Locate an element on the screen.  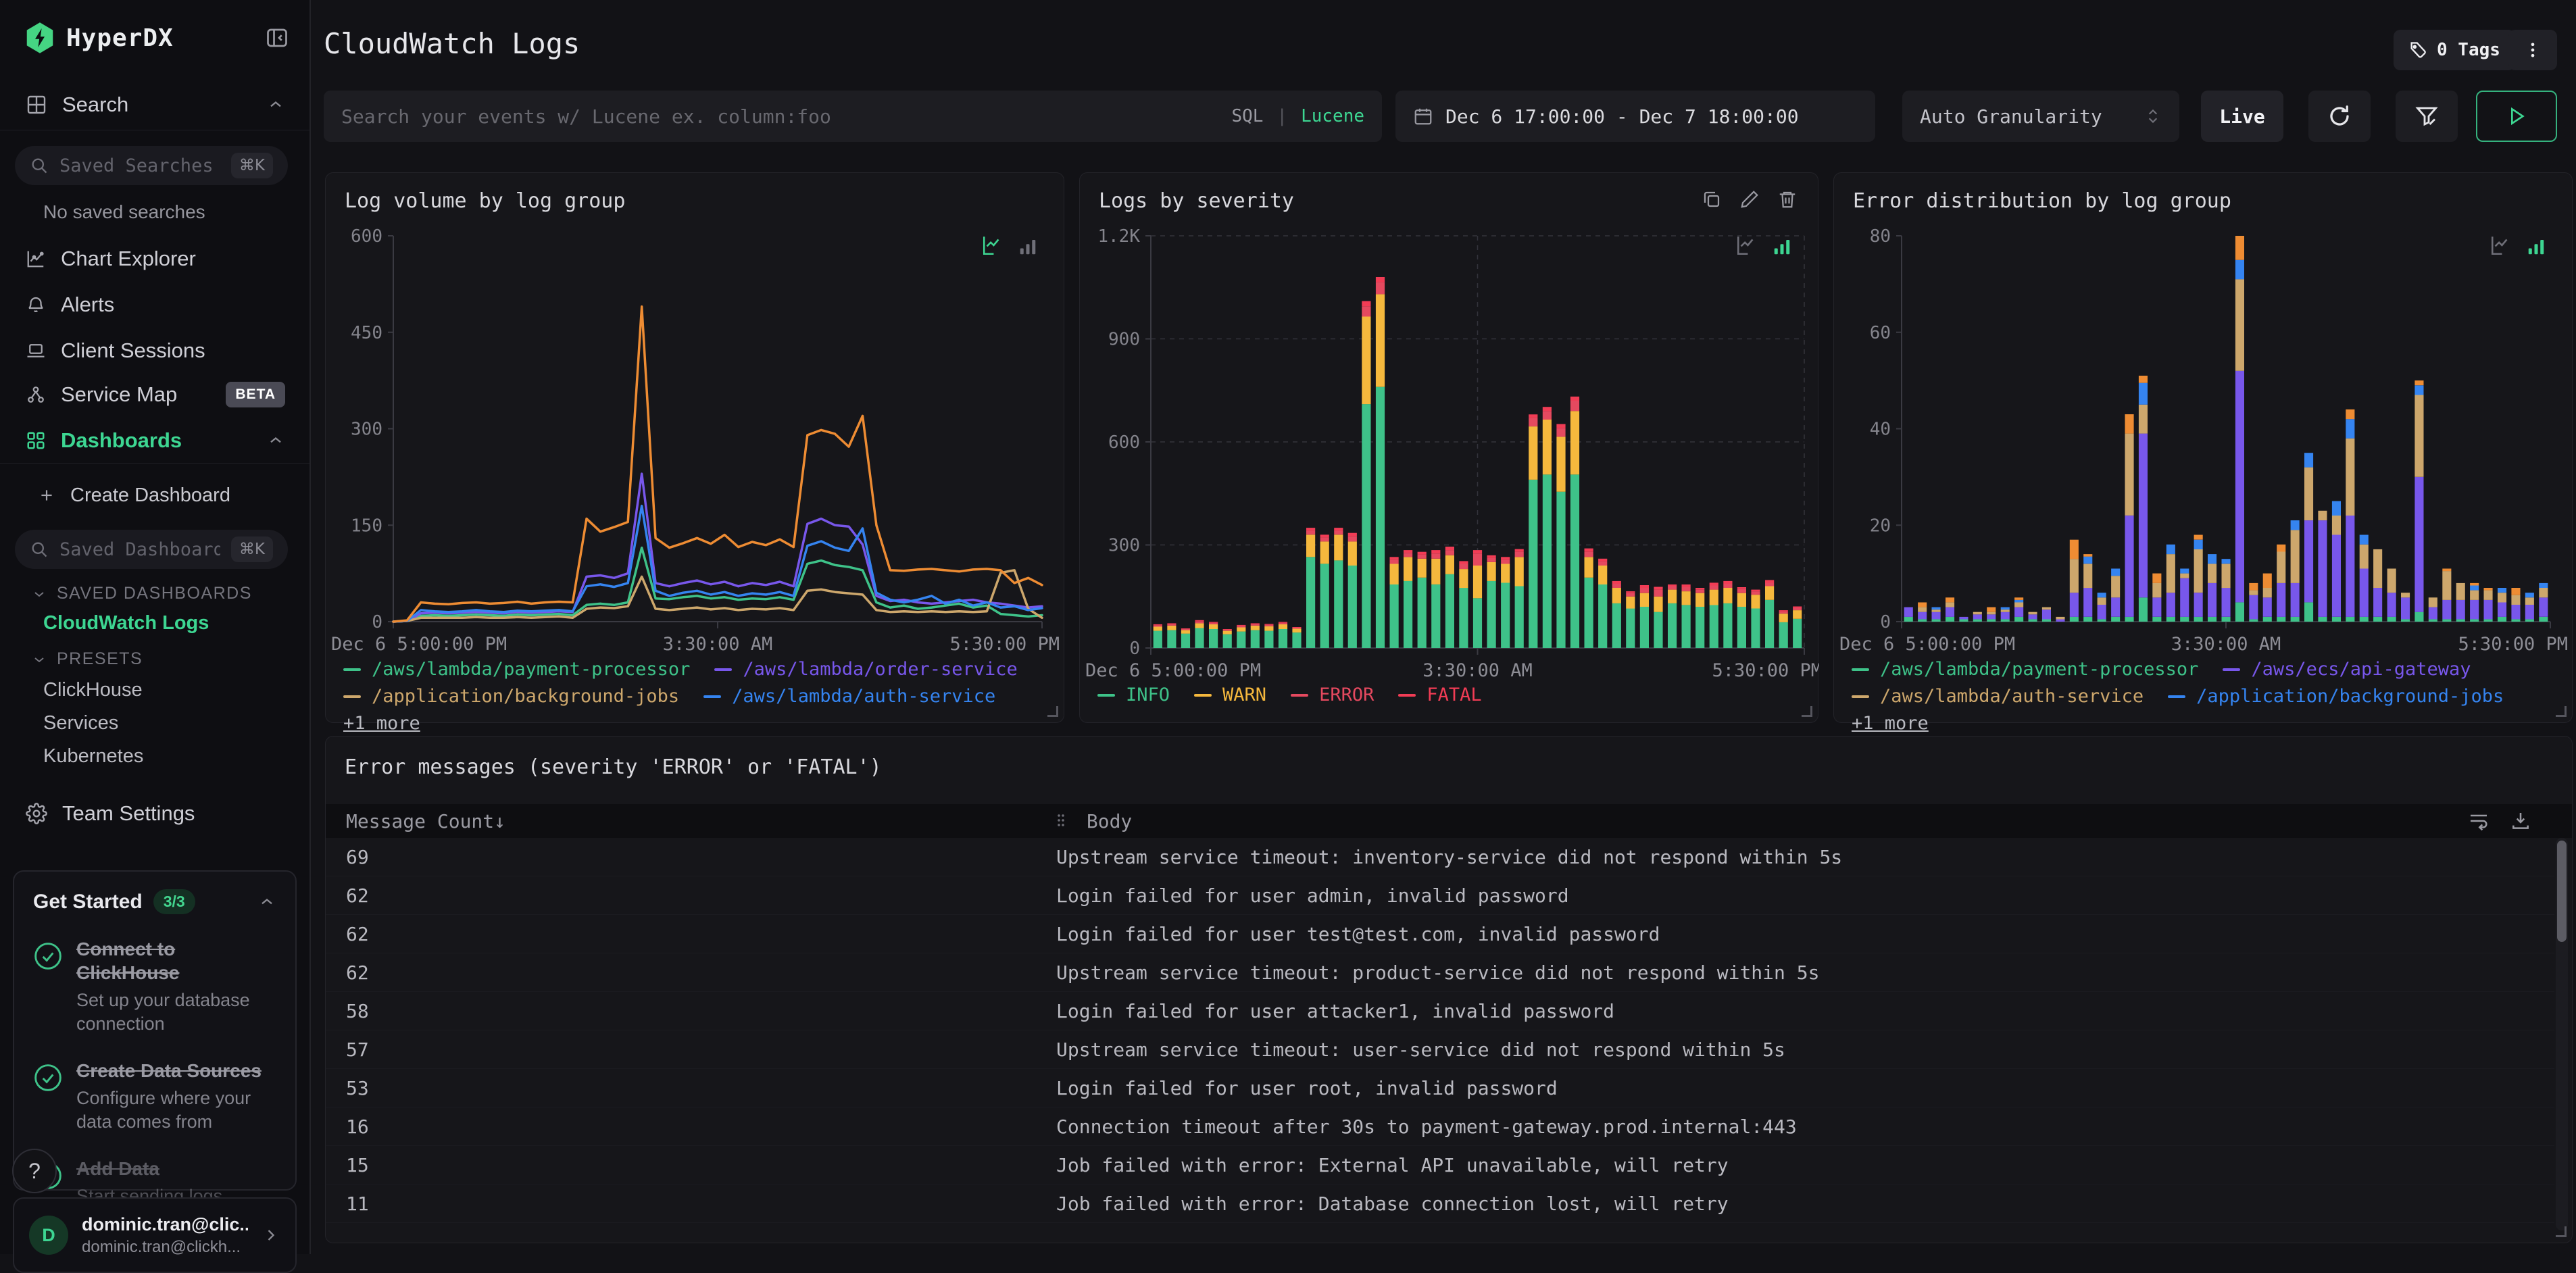
refresh-button is located at coordinates (2340, 116).